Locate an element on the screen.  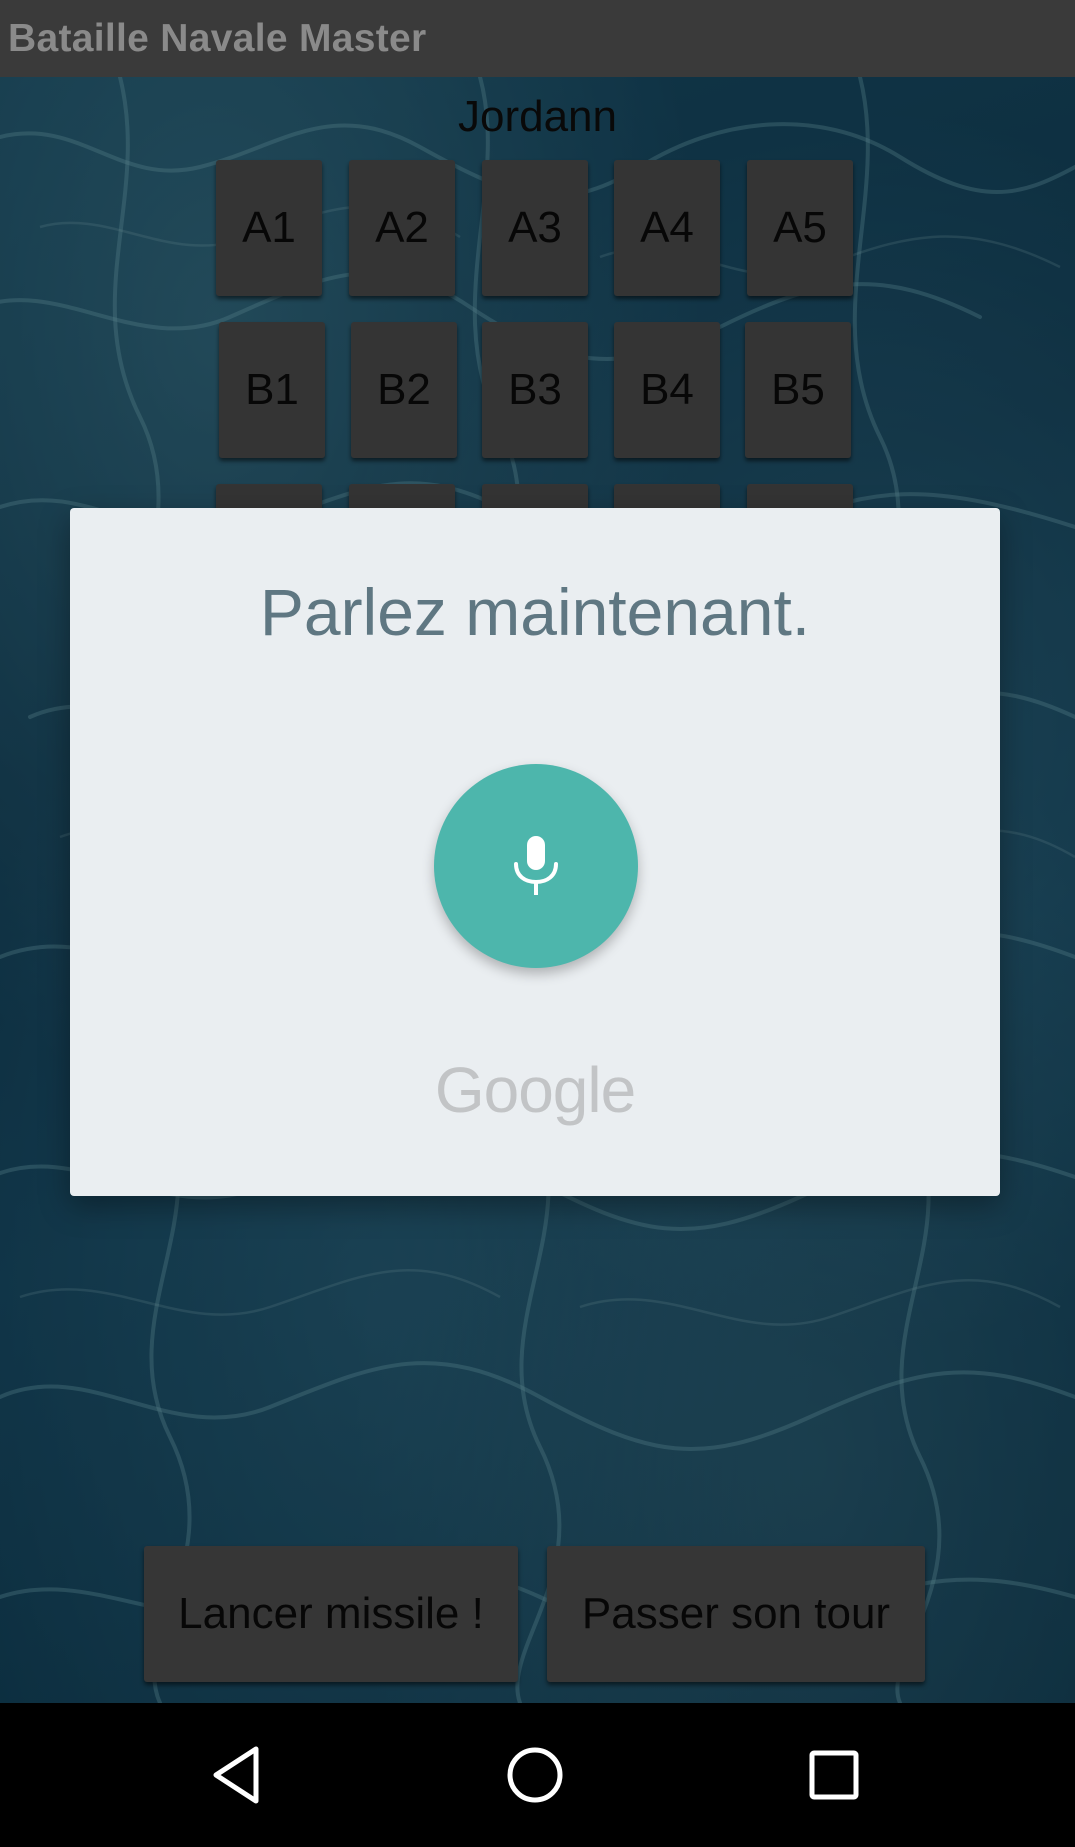
voice-prompt: Parlez maintenant. is located at coordinates (535, 612).